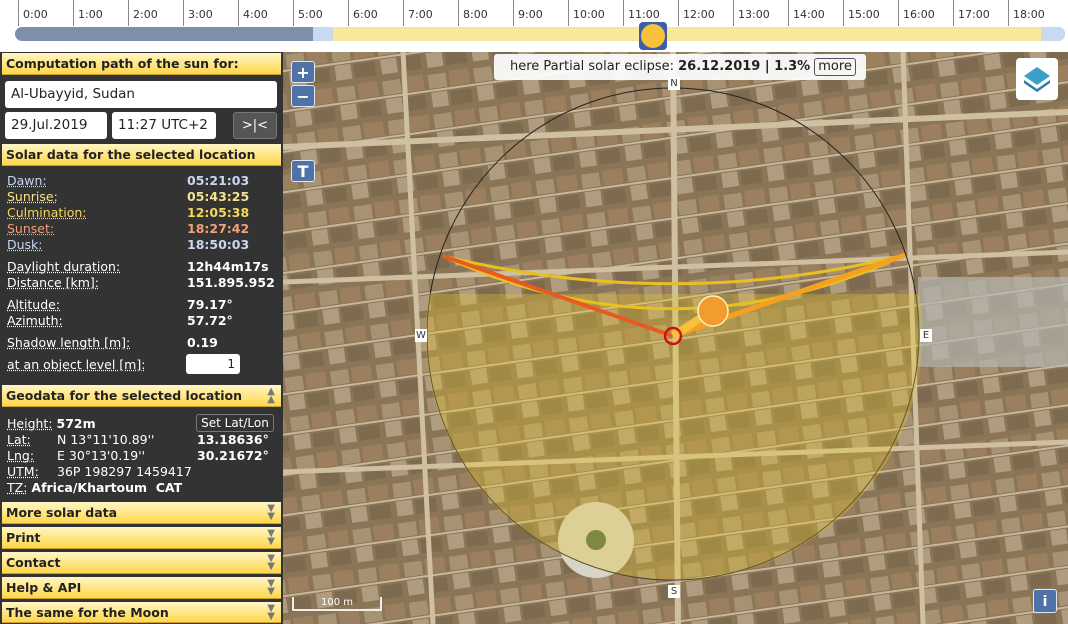  What do you see at coordinates (99, 471) in the screenshot?
I see `utm-row: UTM: 36P 198297 1459417` at bounding box center [99, 471].